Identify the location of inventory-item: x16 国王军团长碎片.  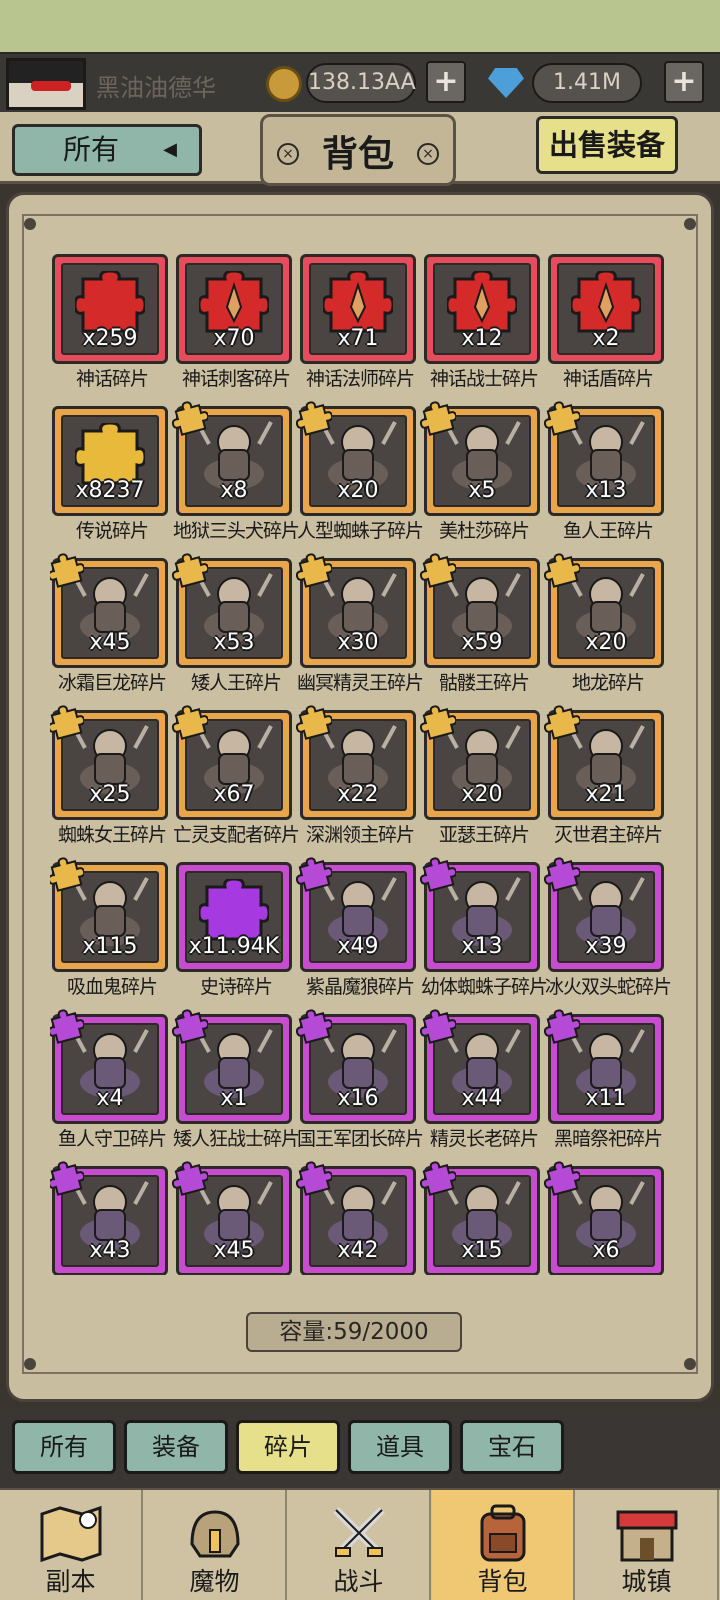
(359, 1084).